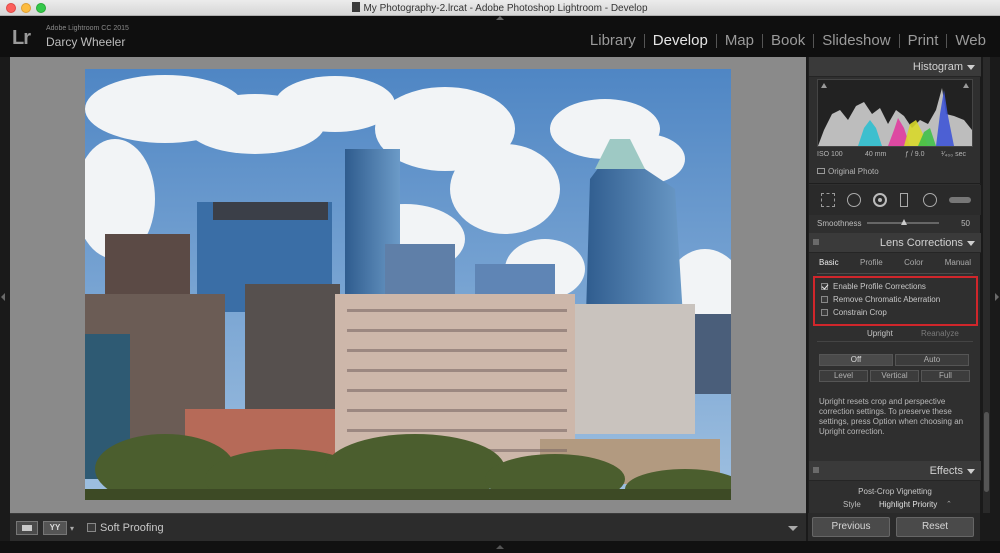  Describe the element at coordinates (895, 491) in the screenshot. I see `vignetting-title: Post-Crop Vignetting` at that location.